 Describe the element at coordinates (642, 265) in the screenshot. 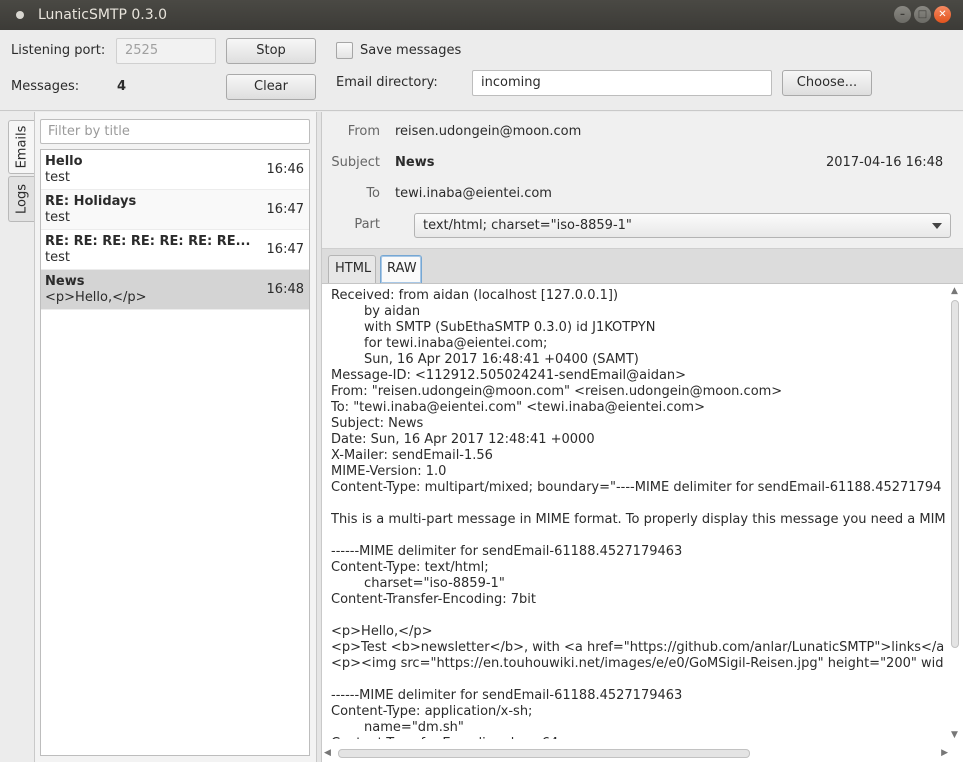

I see `content-tabs: HTML RAW` at that location.